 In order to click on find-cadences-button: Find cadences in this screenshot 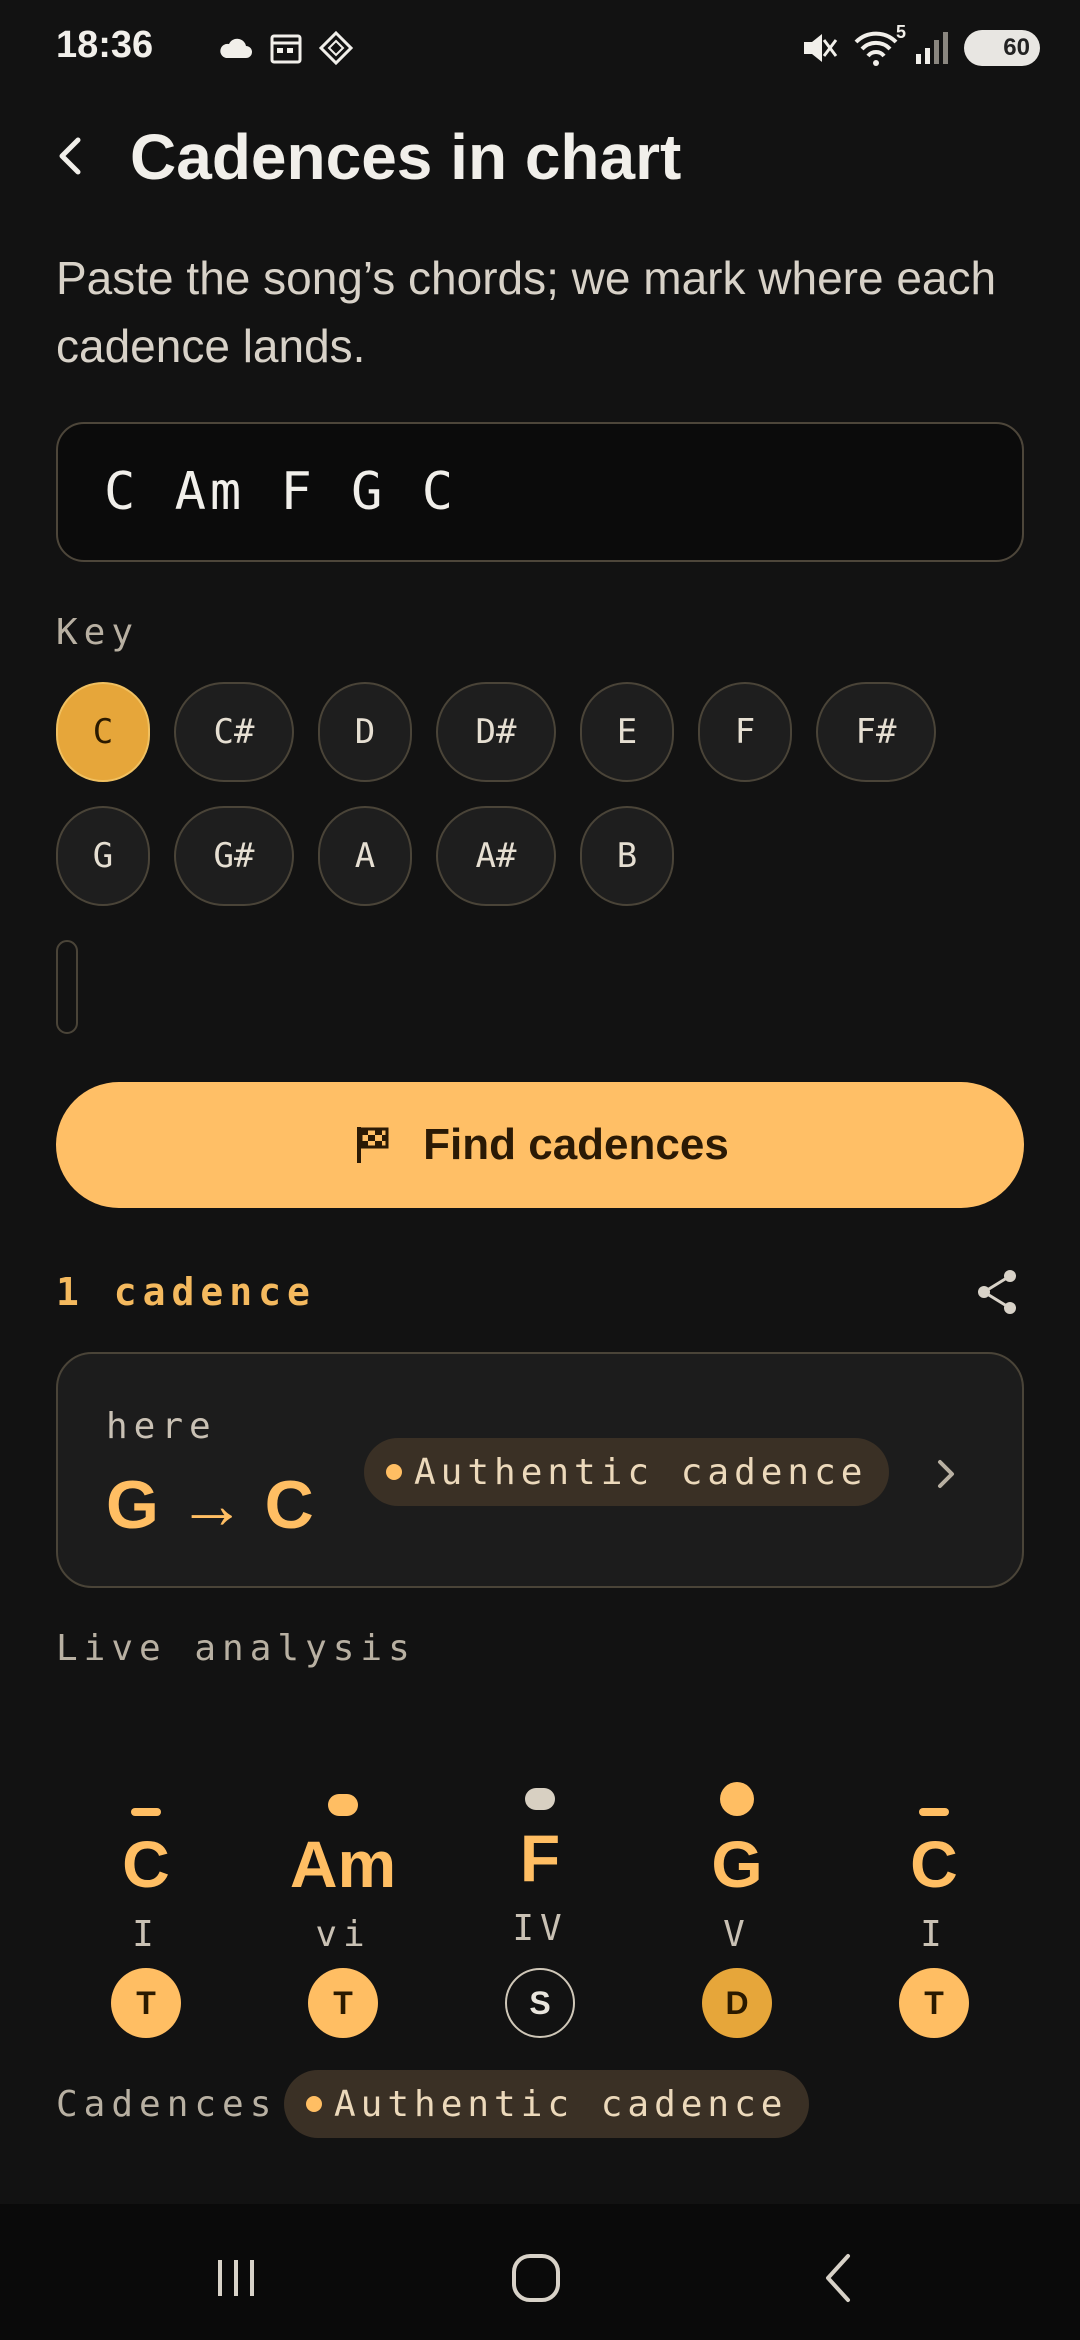, I will do `click(540, 1145)`.